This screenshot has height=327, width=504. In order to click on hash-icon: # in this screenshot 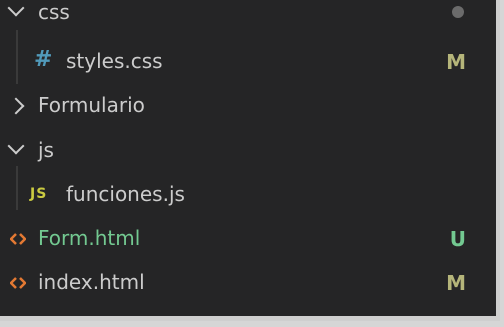, I will do `click(43, 59)`.